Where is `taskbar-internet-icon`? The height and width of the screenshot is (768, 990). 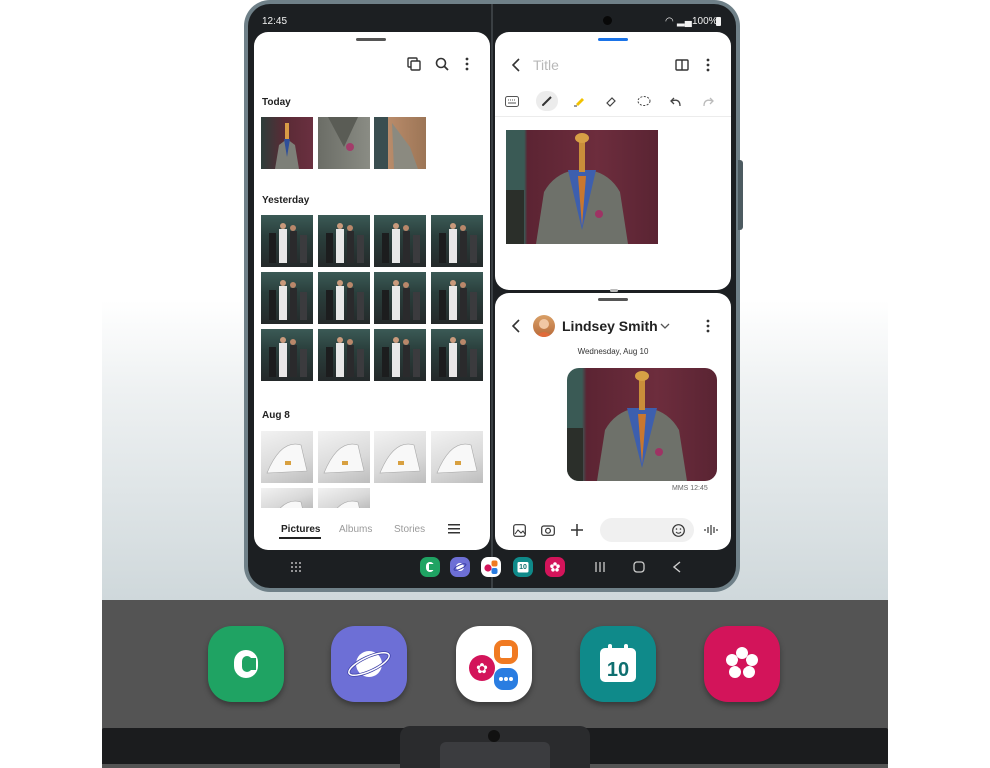 taskbar-internet-icon is located at coordinates (460, 567).